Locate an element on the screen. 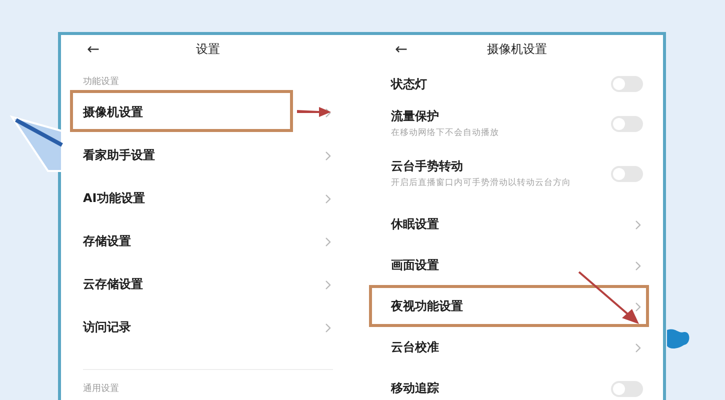  settings-item: AI功能设置 is located at coordinates (208, 198).